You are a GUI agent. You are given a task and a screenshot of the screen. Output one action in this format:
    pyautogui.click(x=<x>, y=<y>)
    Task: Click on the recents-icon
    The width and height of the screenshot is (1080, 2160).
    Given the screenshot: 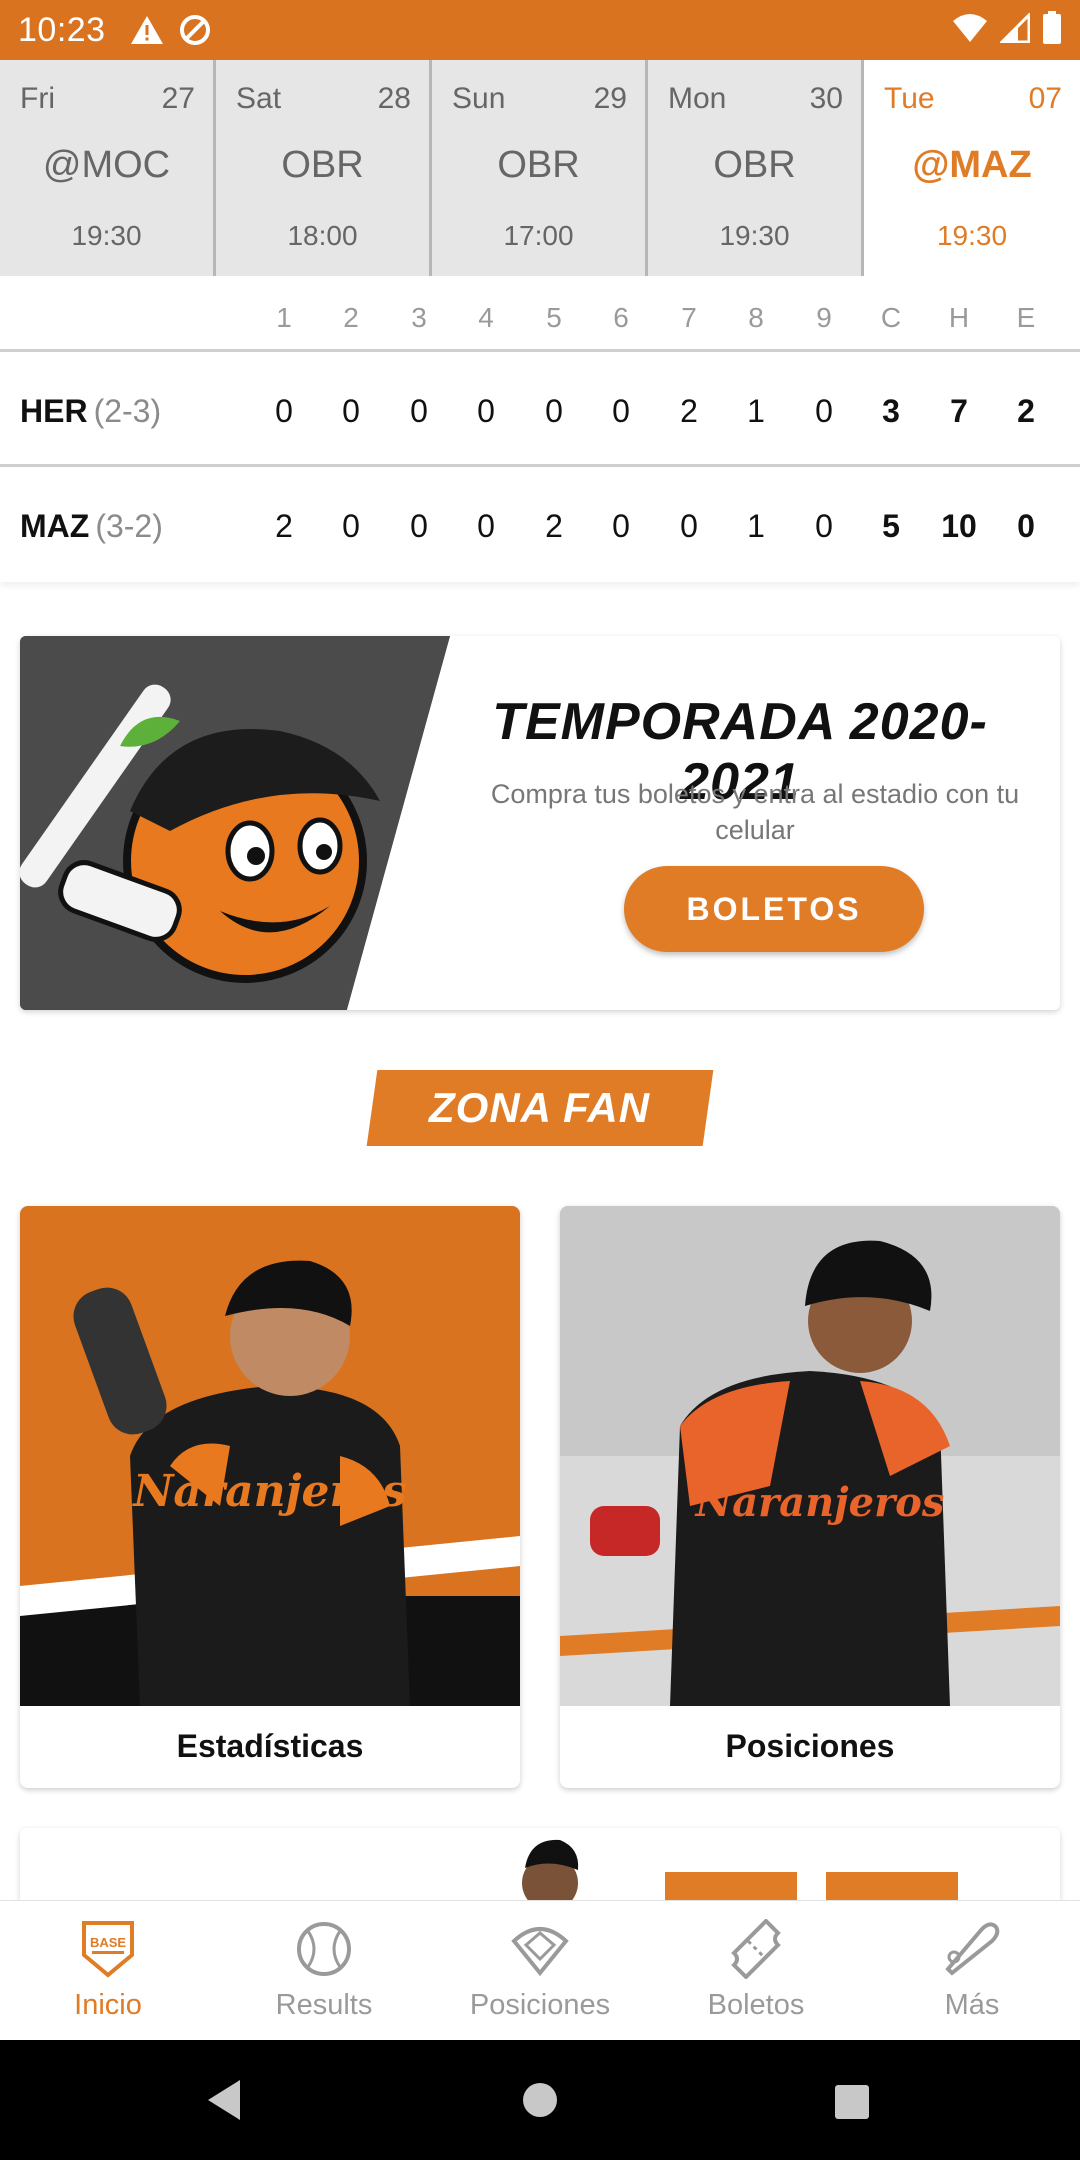 What is the action you would take?
    pyautogui.click(x=852, y=2104)
    